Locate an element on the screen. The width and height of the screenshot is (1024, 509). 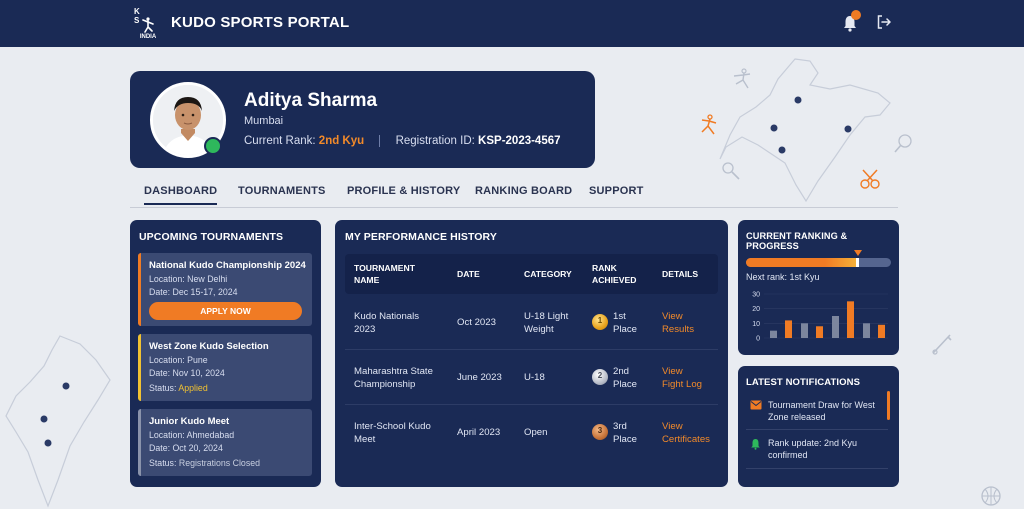
row-tournament-name: Inter-School Kudo Meet is located at coordinates (392, 433).